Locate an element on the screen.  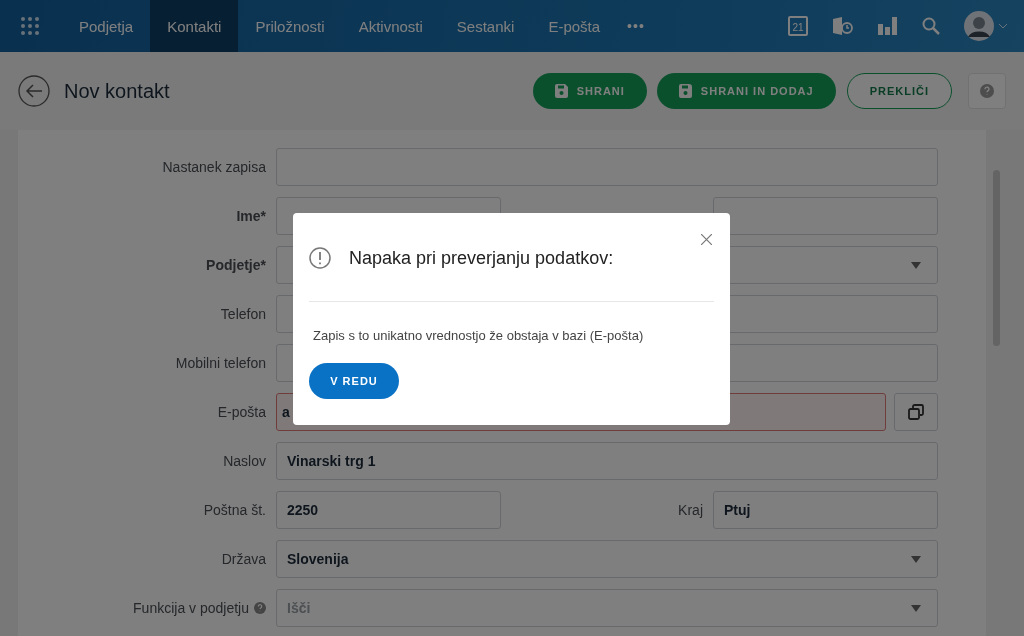
field-label: Podjetje* is located at coordinates (235, 265).